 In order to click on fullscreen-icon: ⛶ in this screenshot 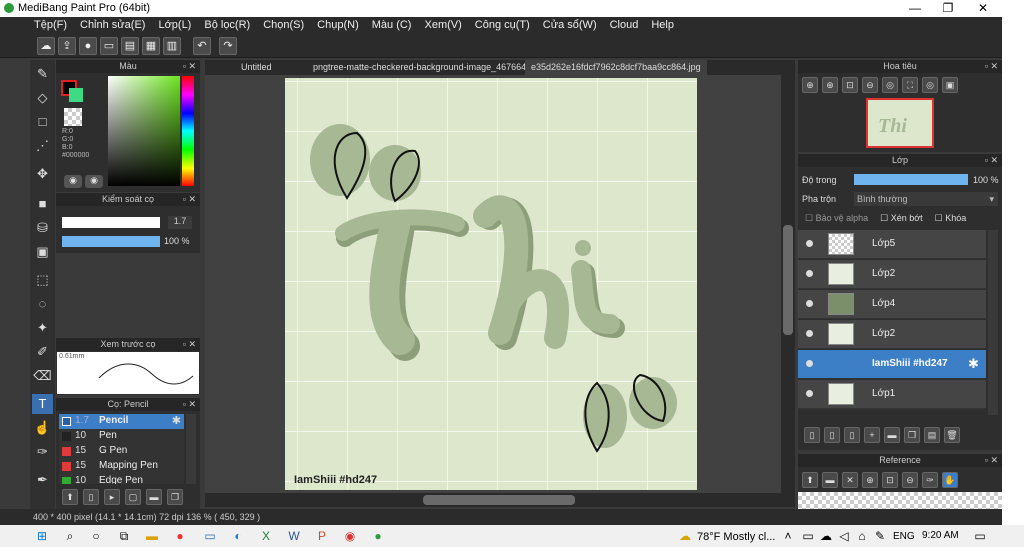, I will do `click(910, 85)`.